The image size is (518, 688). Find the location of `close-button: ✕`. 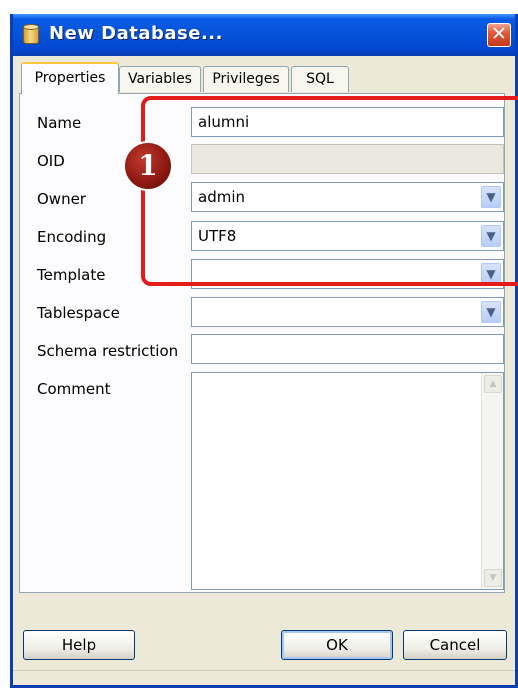

close-button: ✕ is located at coordinates (499, 35).